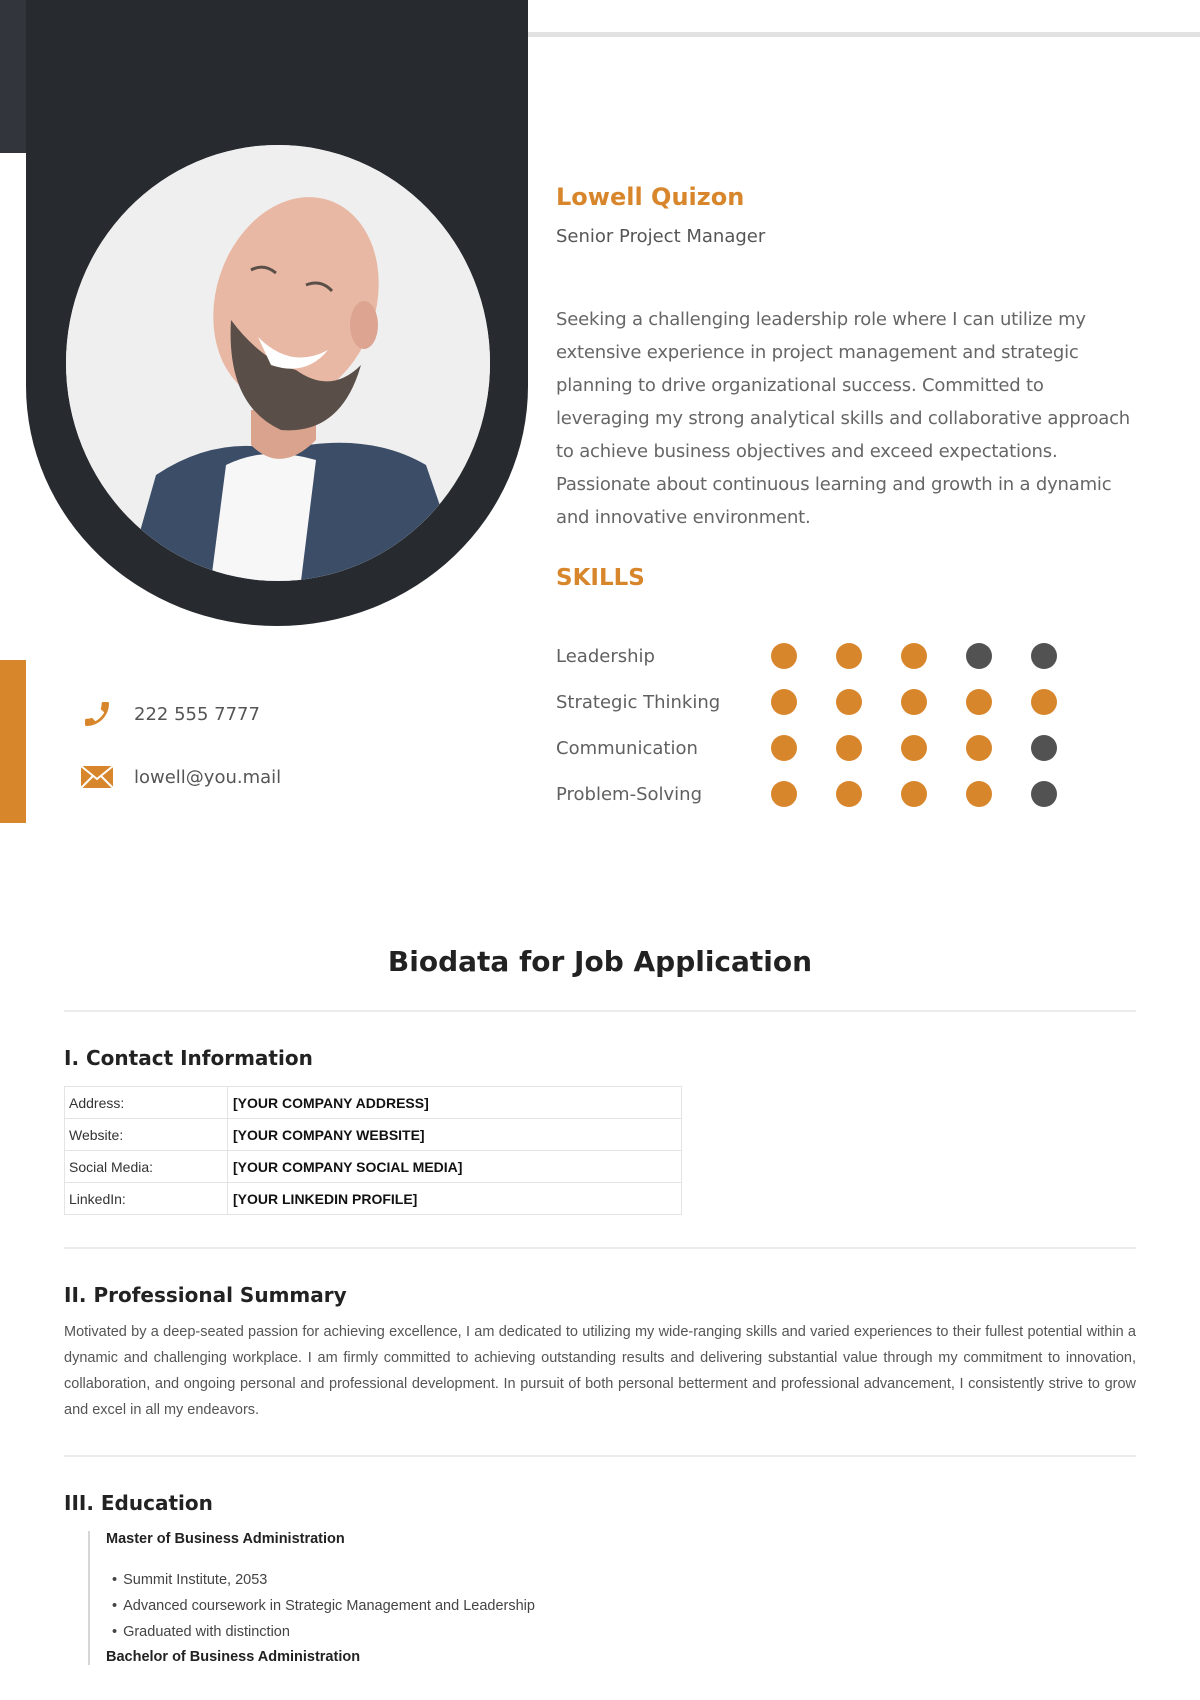 This screenshot has width=1200, height=1700. I want to click on section-title-summary: II. Professional Summary, so click(205, 1295).